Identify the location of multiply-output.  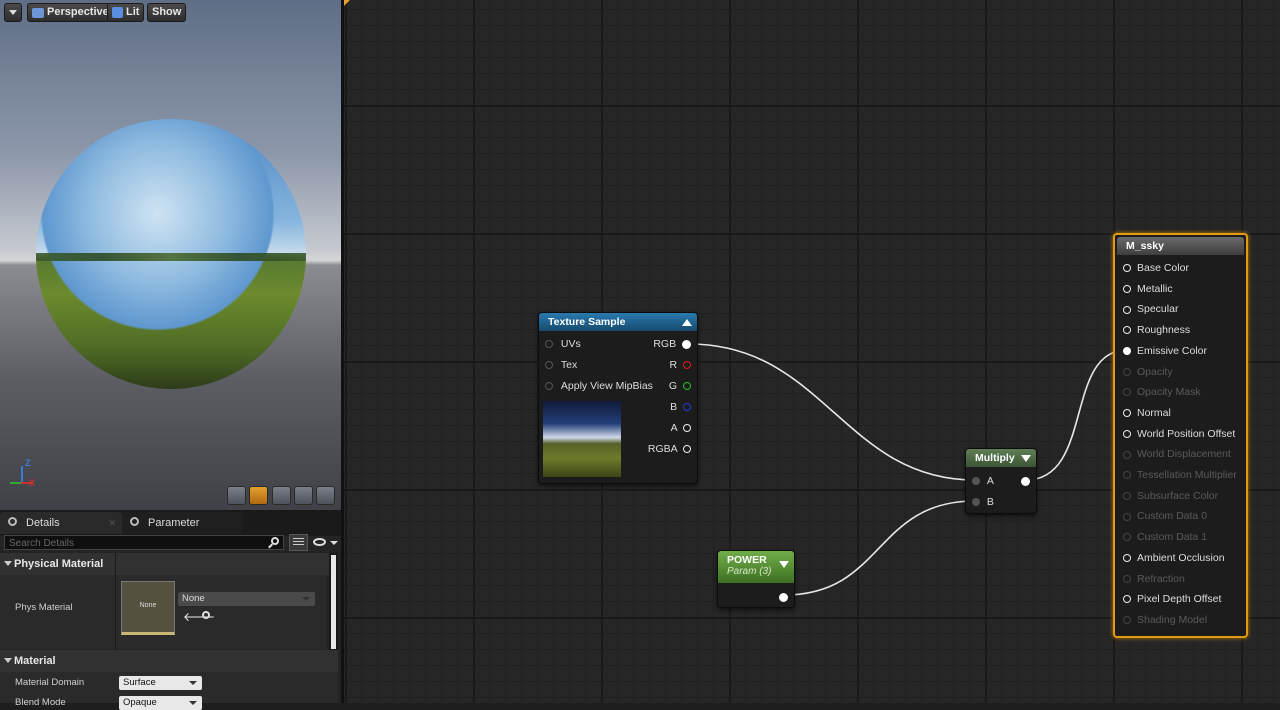
(1025, 481).